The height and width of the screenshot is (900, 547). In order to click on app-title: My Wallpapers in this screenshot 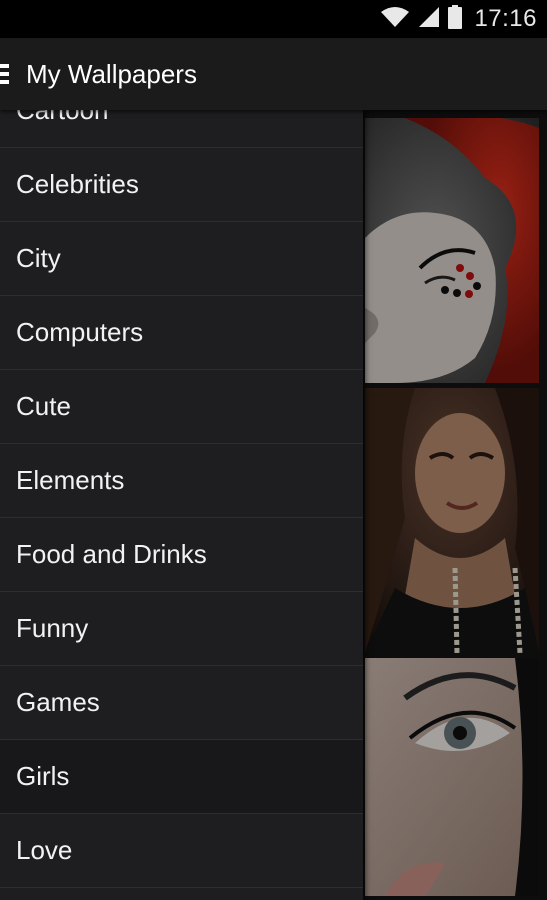, I will do `click(111, 74)`.